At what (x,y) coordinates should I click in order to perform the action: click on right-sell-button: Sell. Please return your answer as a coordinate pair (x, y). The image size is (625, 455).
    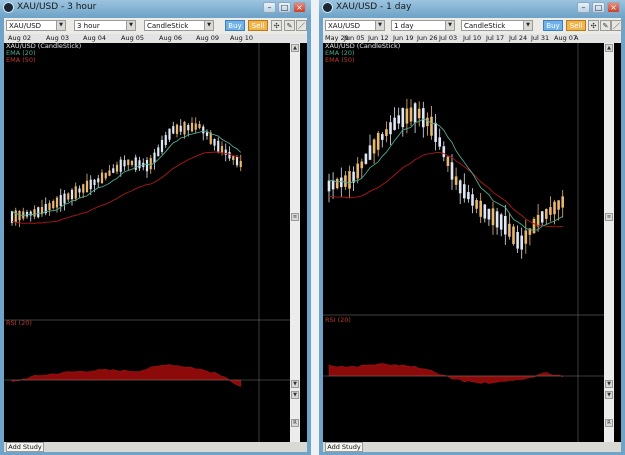
    Looking at the image, I should click on (576, 25).